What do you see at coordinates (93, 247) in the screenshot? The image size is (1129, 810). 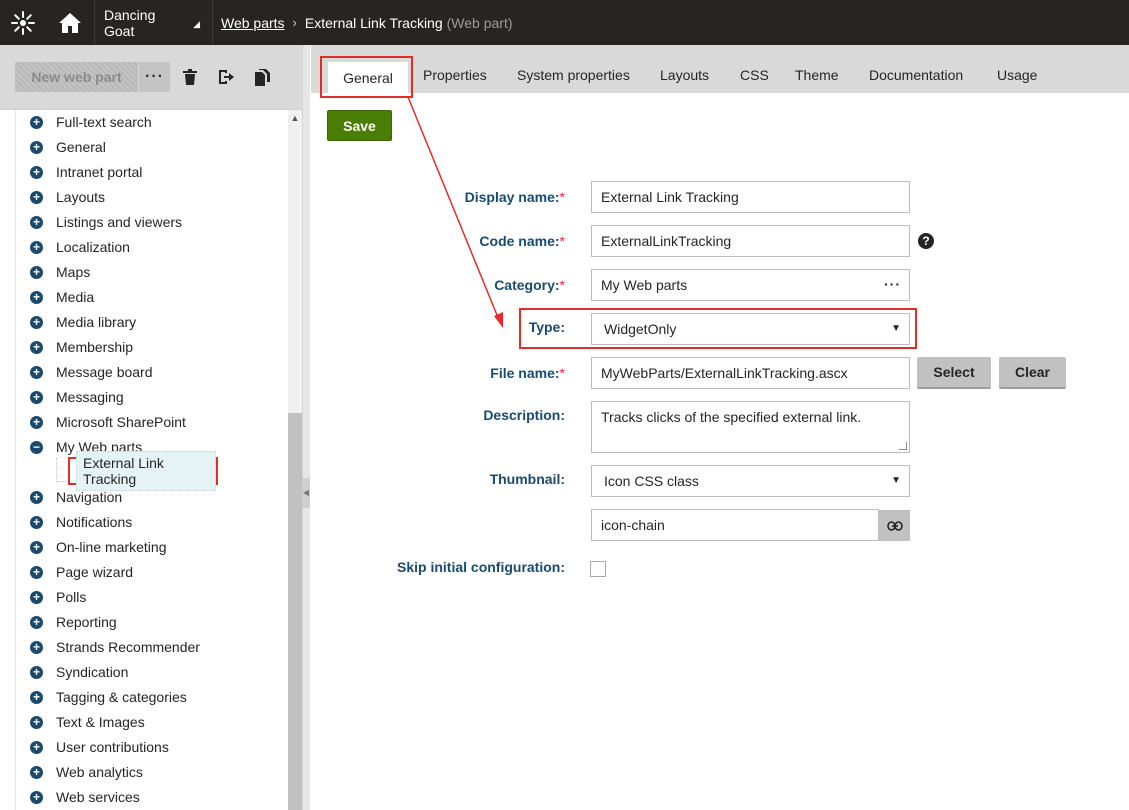 I see `tree-item-label: Localization` at bounding box center [93, 247].